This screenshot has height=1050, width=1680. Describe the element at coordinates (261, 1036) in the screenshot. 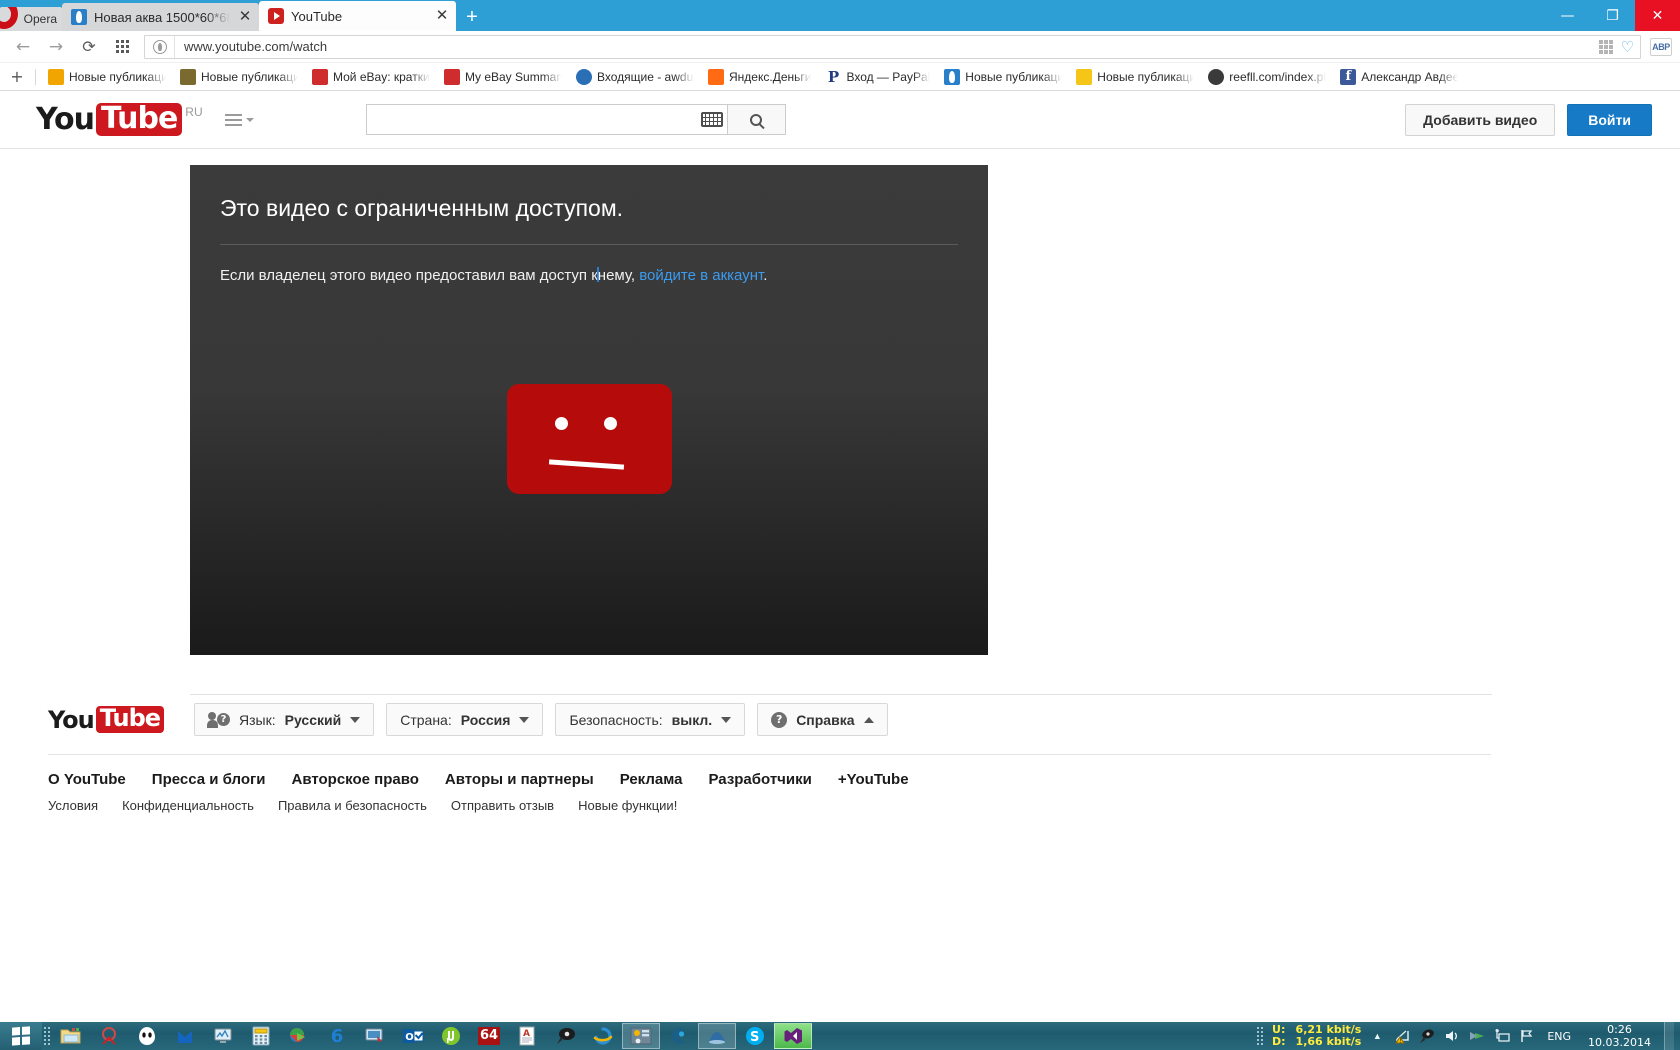

I see `taskbar-calculator-icon` at that location.